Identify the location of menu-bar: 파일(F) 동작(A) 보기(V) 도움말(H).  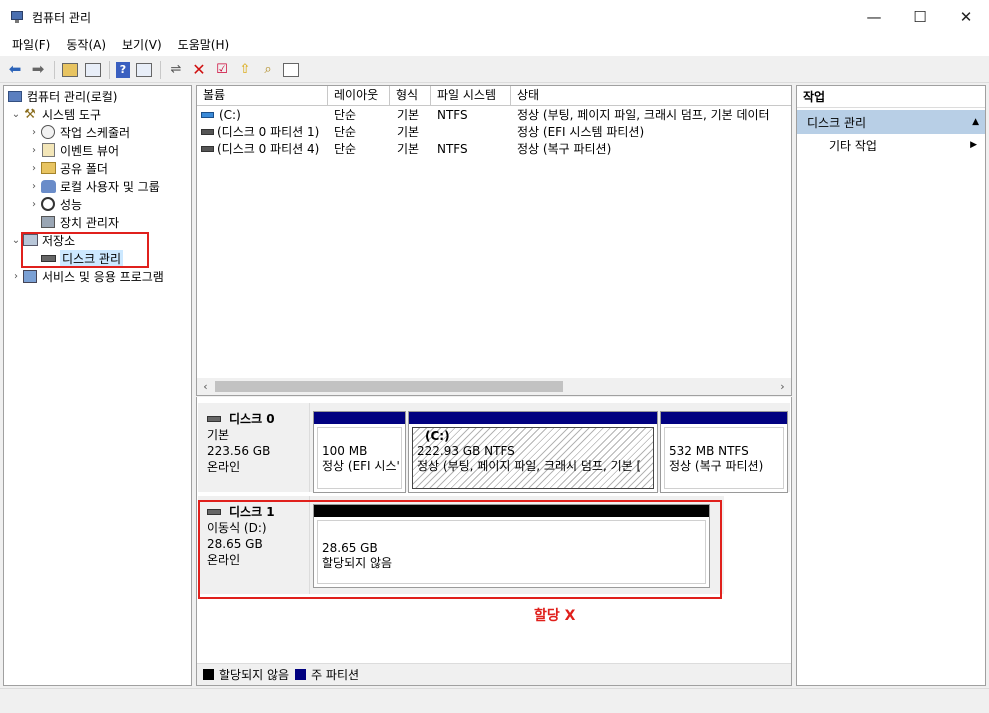
(494, 45).